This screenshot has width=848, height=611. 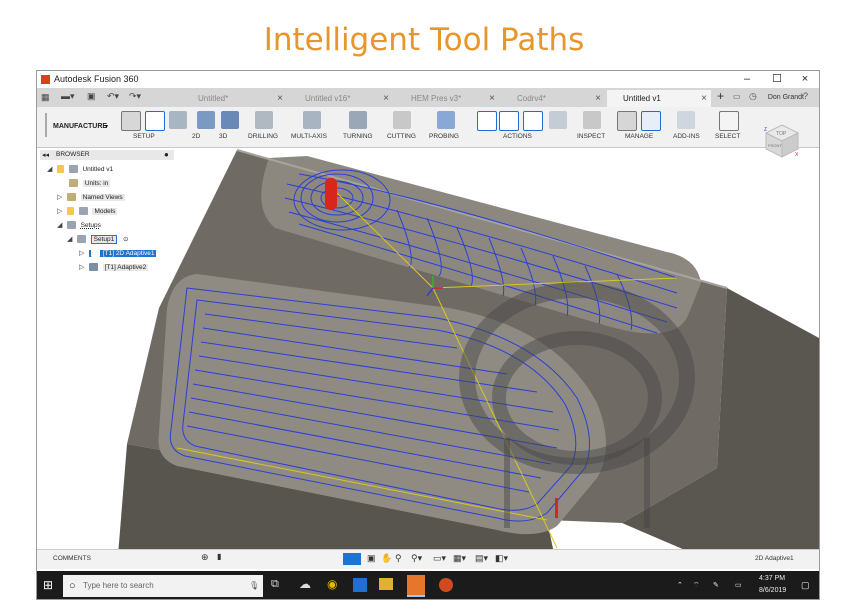 I want to click on 2d-adaptive-icon, so click(x=206, y=120).